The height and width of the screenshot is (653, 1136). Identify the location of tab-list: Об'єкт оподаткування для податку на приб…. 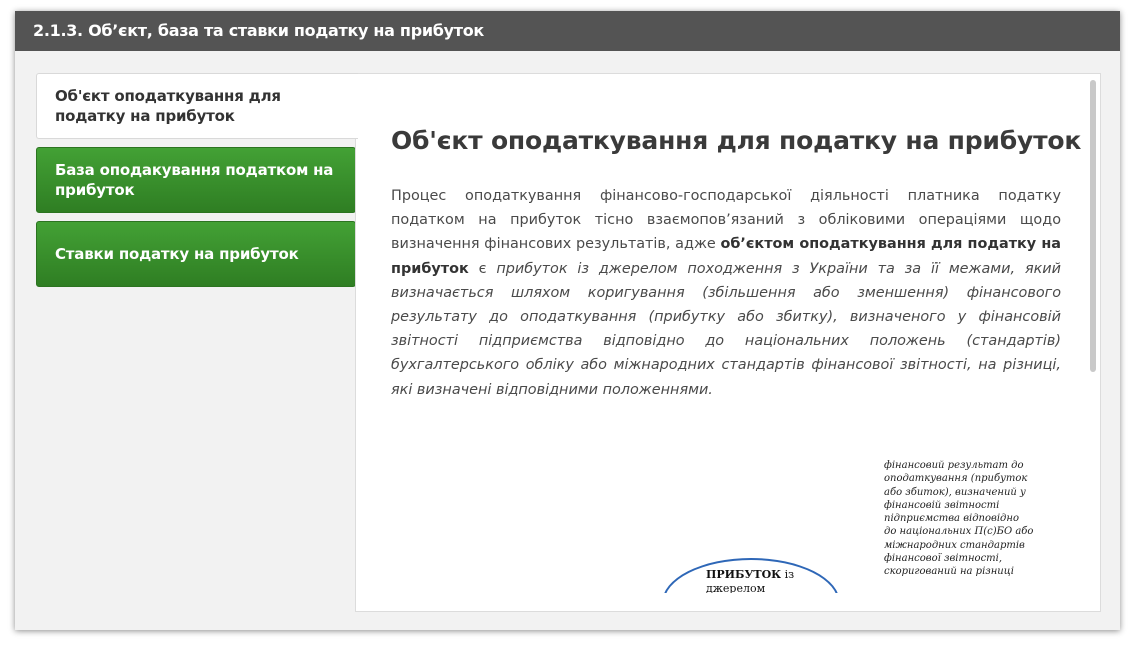
(197, 184).